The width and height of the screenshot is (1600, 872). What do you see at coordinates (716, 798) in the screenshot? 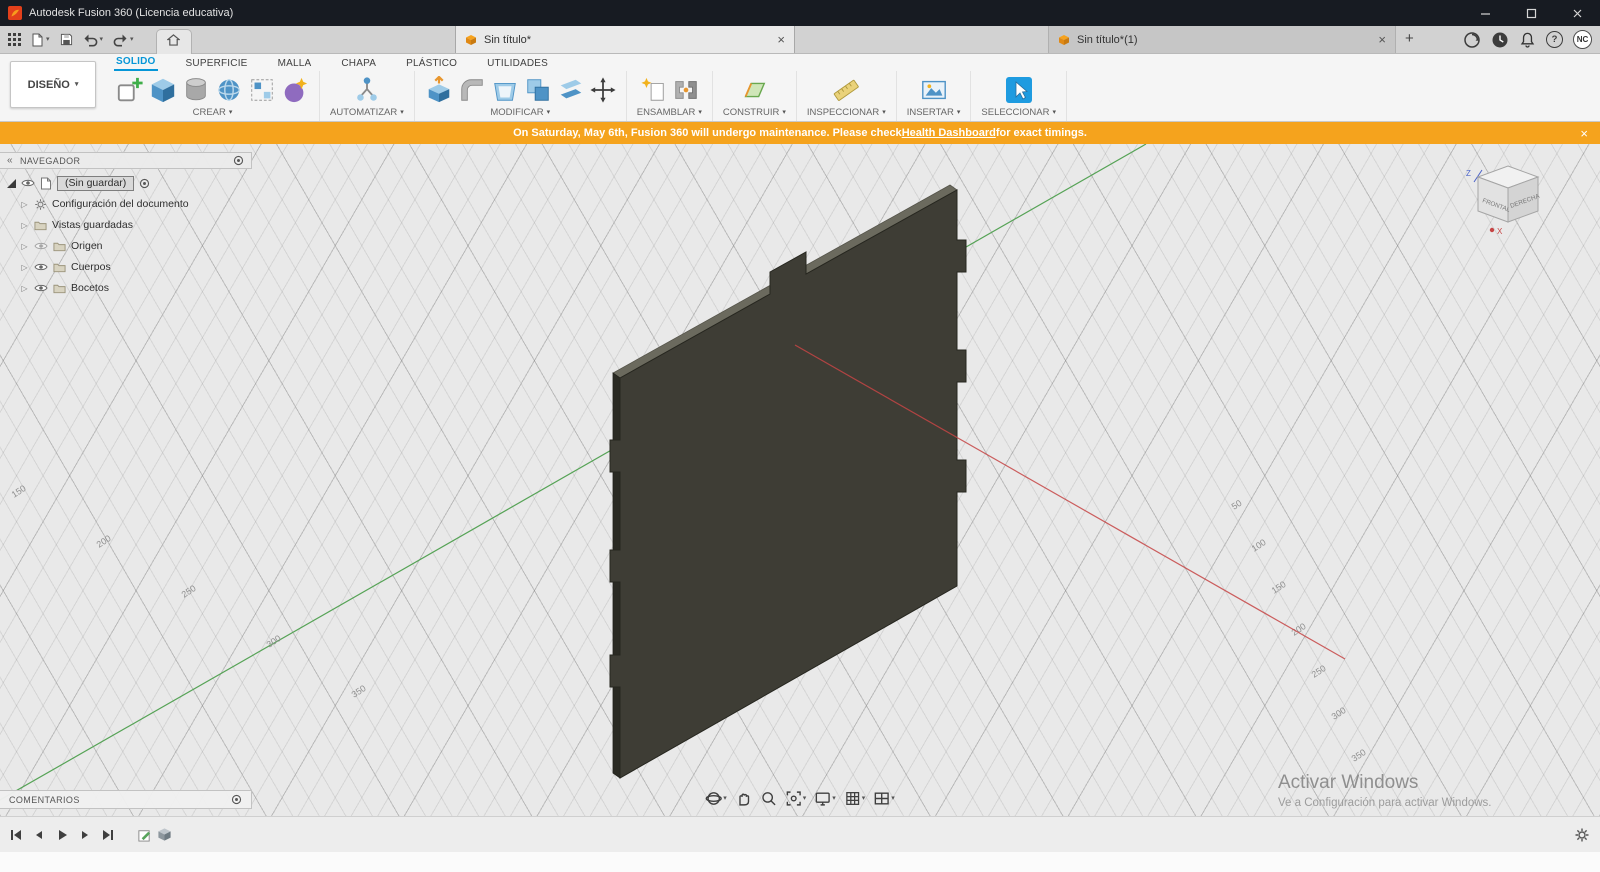
I see `orbit-button: ▾` at bounding box center [716, 798].